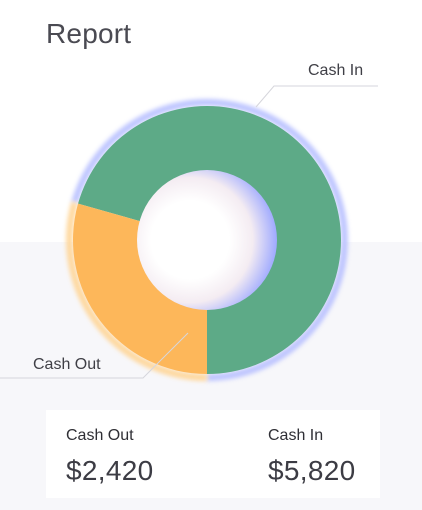 Image resolution: width=422 pixels, height=510 pixels. Describe the element at coordinates (316, 96) in the screenshot. I see `cash-in-leader-line` at that location.